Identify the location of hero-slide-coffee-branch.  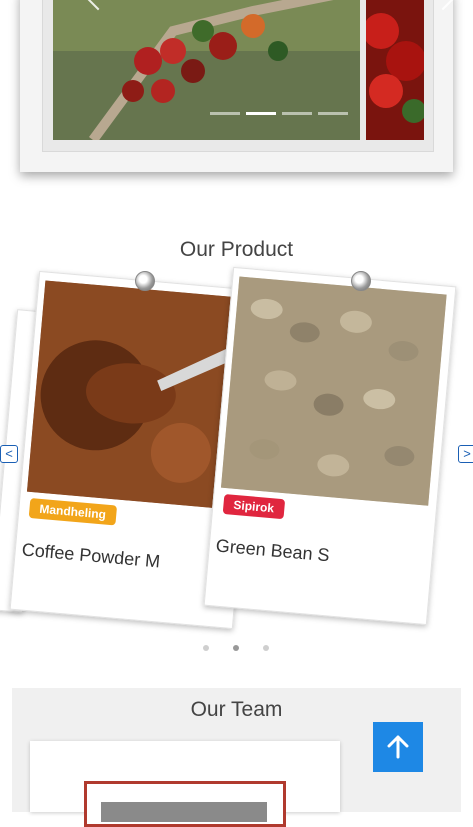
(206, 70).